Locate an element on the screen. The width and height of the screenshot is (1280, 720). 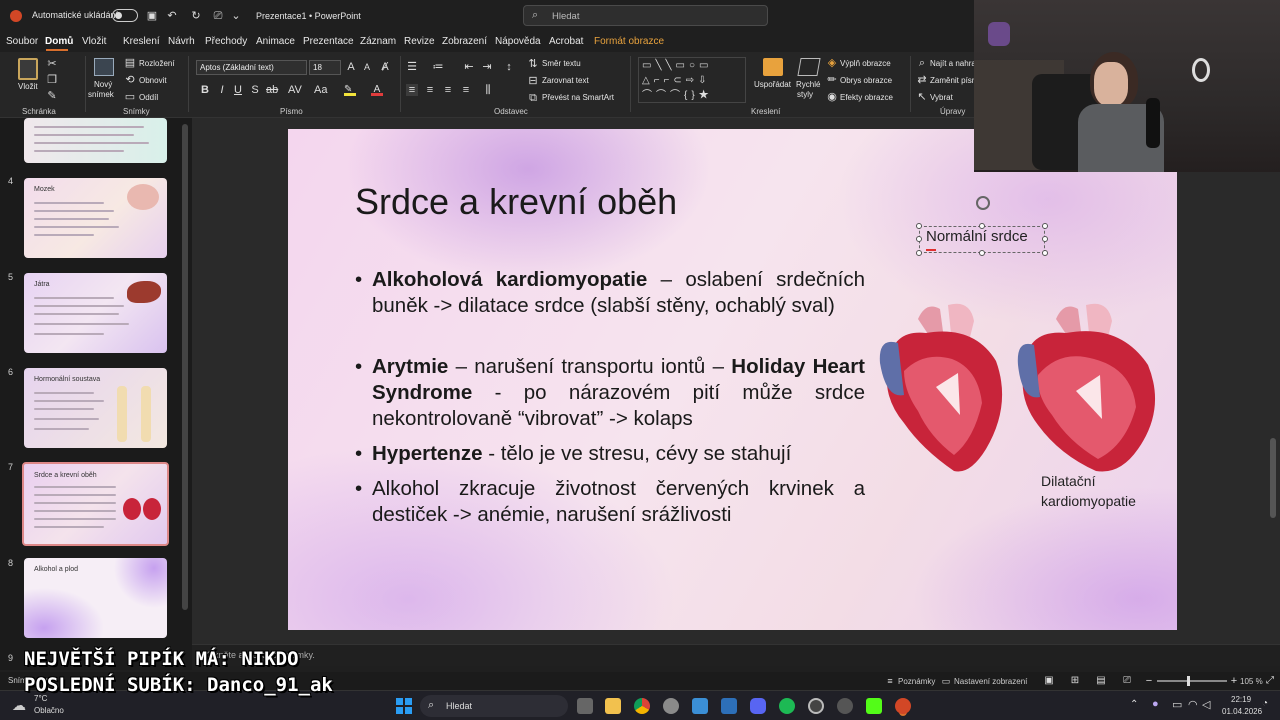
format-painter-icon: ✎ is located at coordinates (52, 96).